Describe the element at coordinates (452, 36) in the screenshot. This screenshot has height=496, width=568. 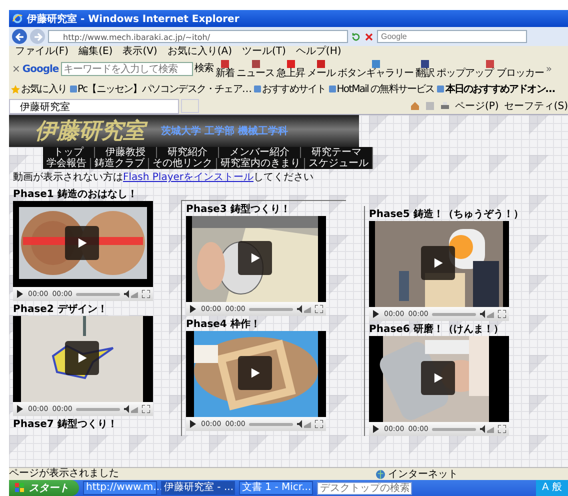
I see `search-field: Google` at that location.